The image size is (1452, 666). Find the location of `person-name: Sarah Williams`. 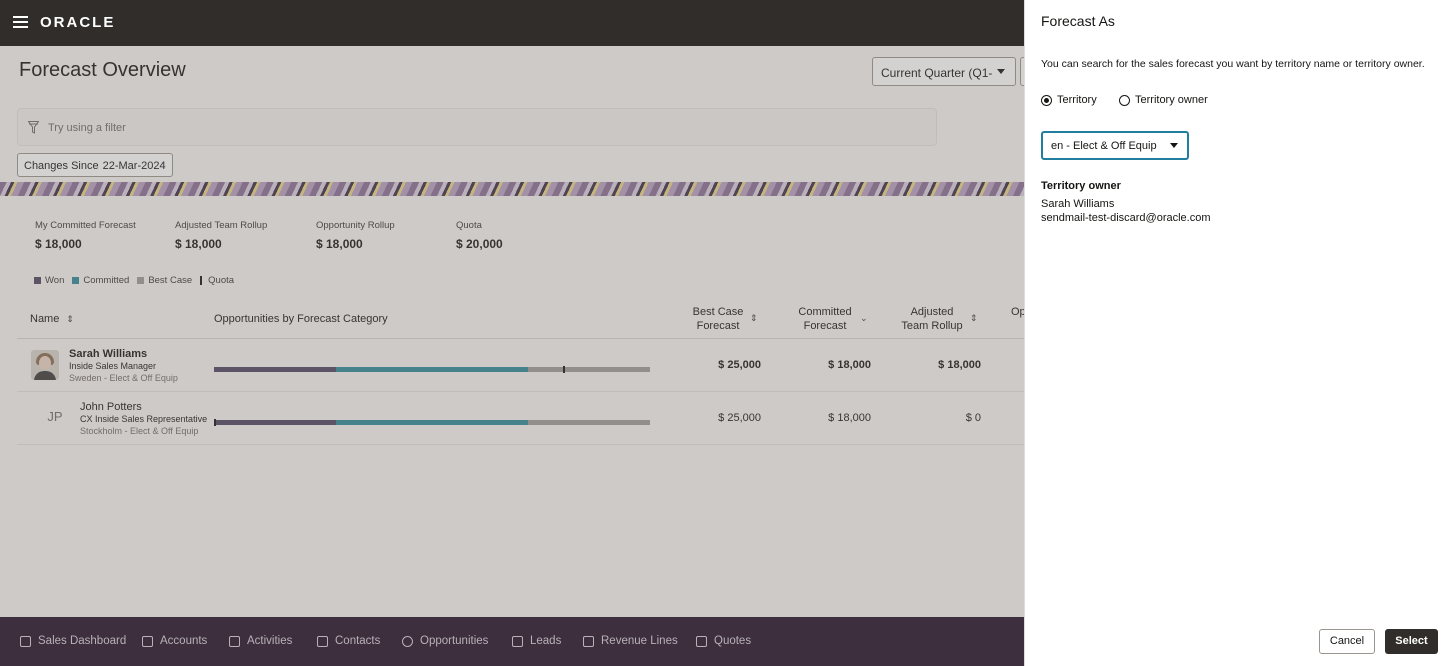

person-name: Sarah Williams is located at coordinates (108, 354).